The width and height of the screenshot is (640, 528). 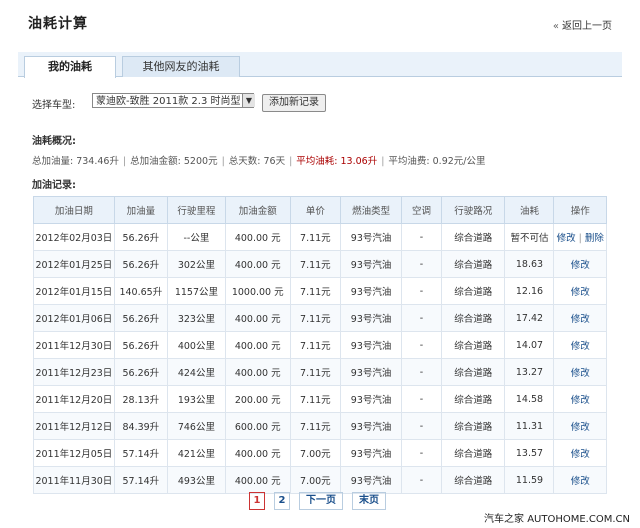 I want to click on car-select-label: 选择车型:, so click(x=54, y=105).